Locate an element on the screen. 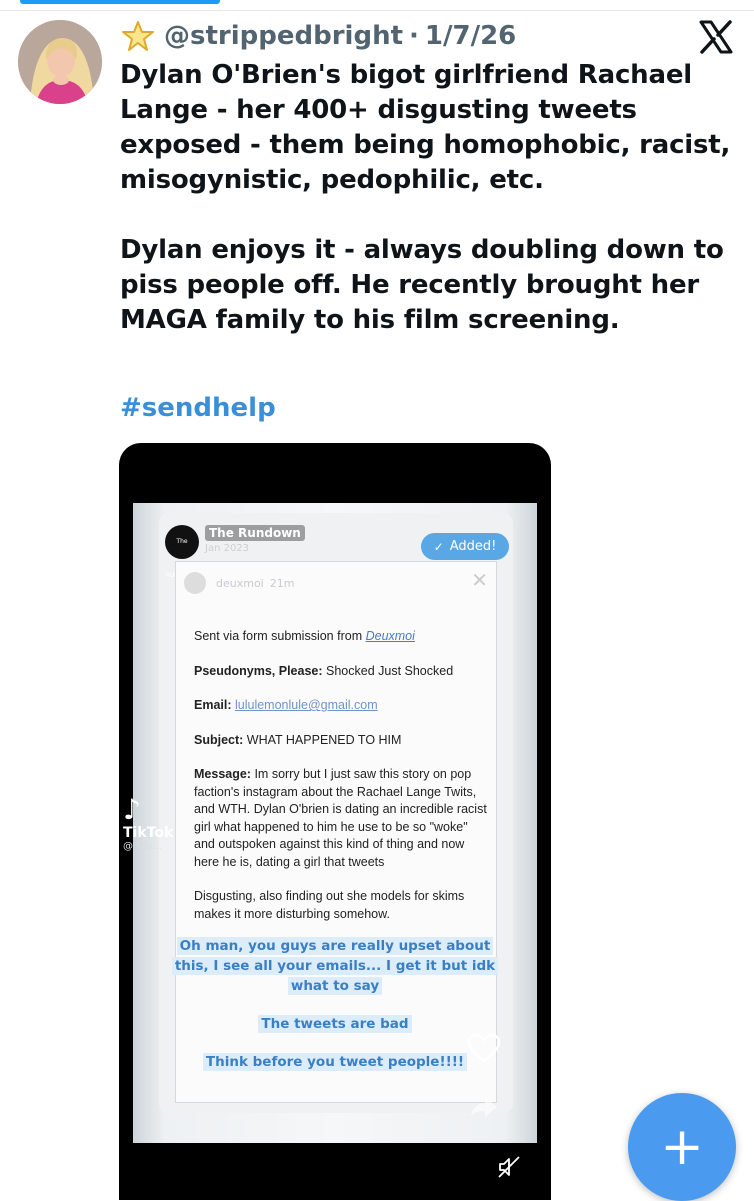  form-subject: Subject: WHAT HAPPENED TO HIM is located at coordinates (298, 739).